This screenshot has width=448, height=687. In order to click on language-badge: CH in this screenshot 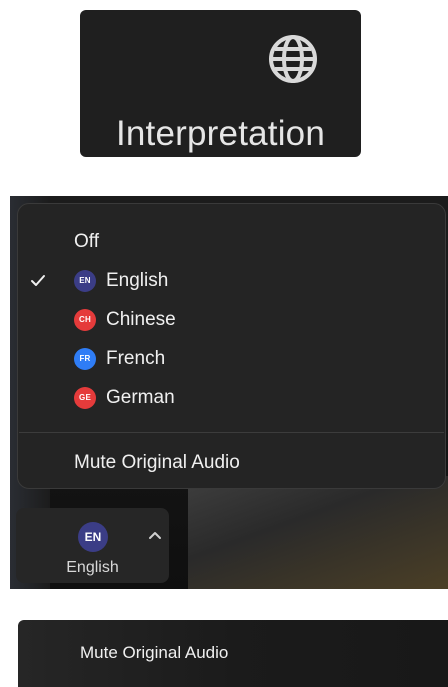, I will do `click(85, 320)`.